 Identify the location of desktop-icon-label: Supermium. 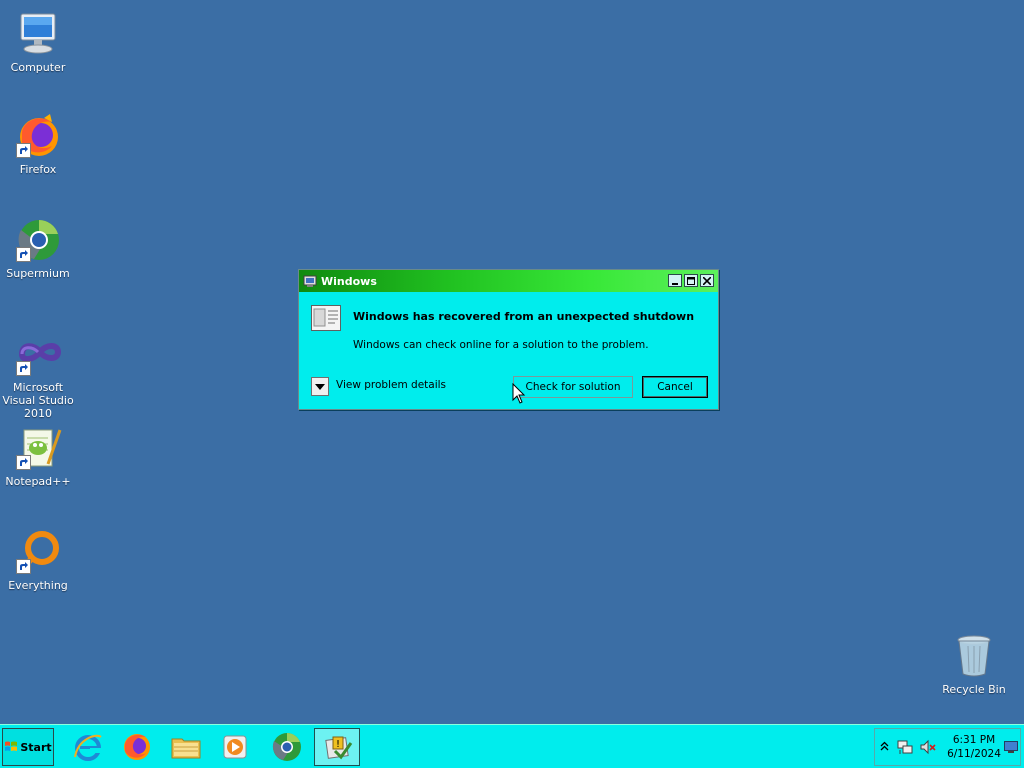
(38, 273).